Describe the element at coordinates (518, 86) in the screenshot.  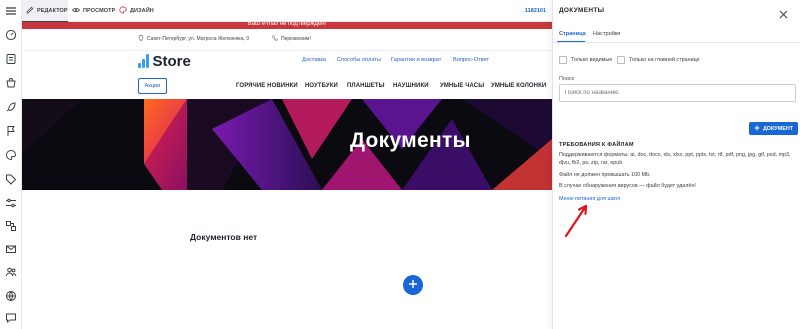
I see `category-speakers: УМНЫЕ КОЛОНКИ` at that location.